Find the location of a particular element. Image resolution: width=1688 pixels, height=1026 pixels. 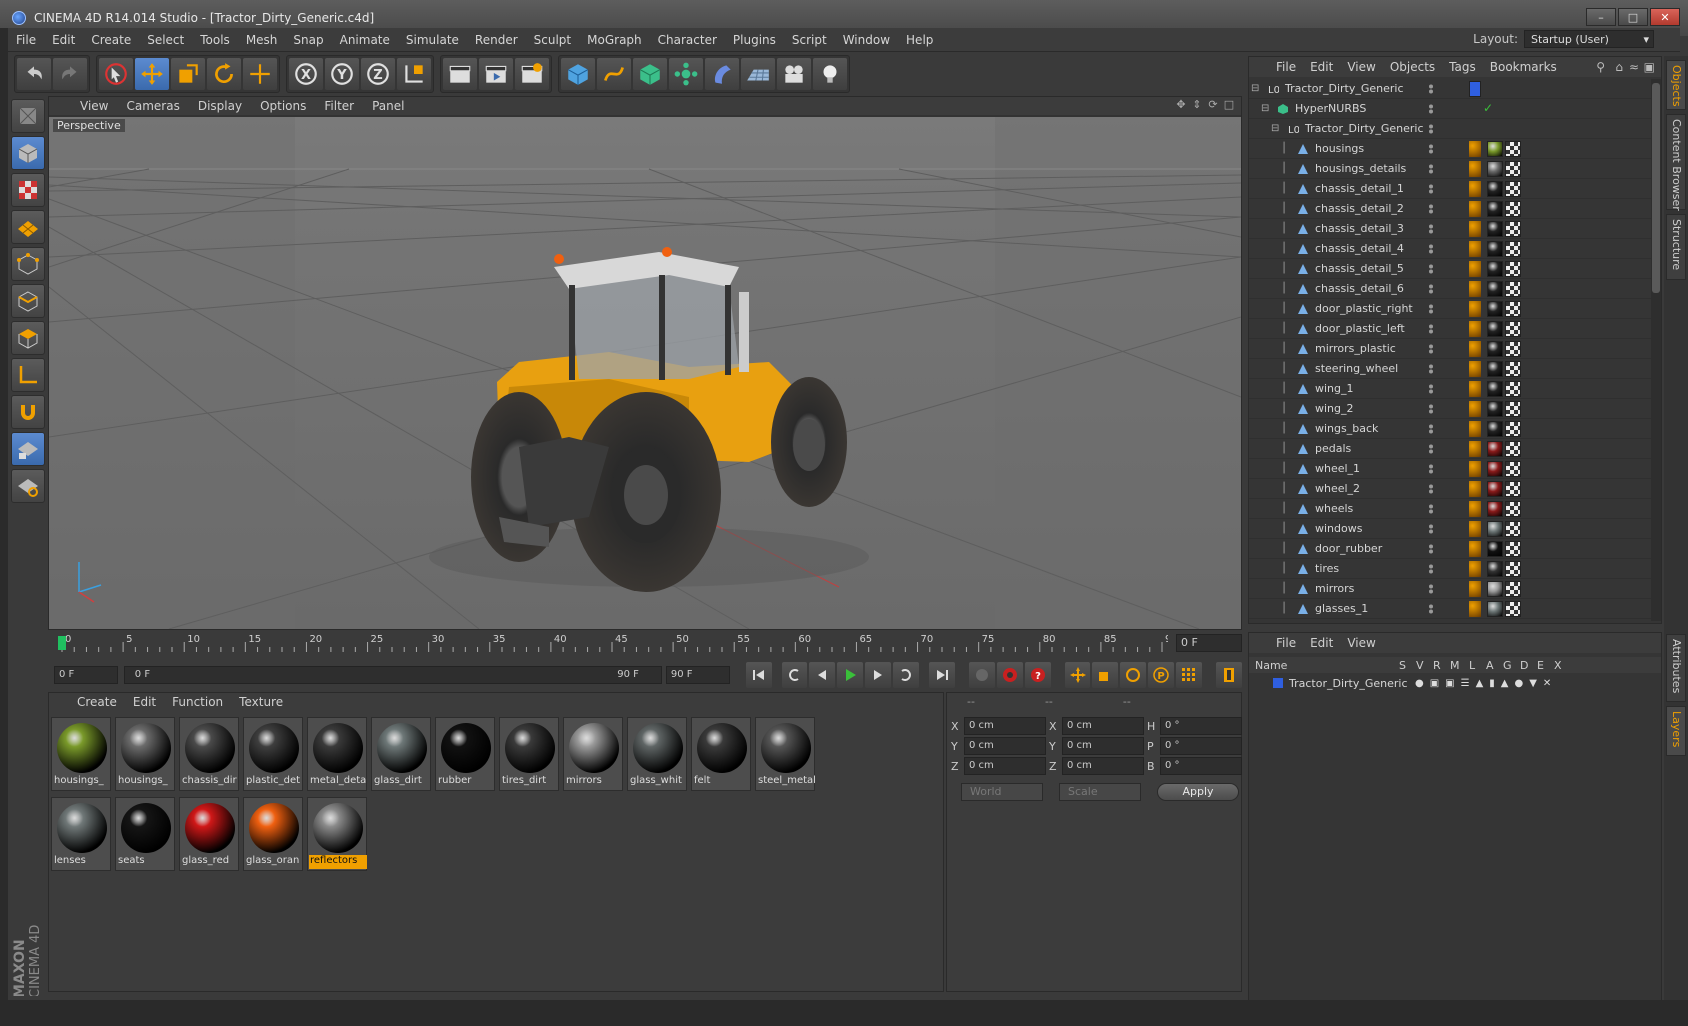

current-frame-field: 0 F is located at coordinates (1209, 643).